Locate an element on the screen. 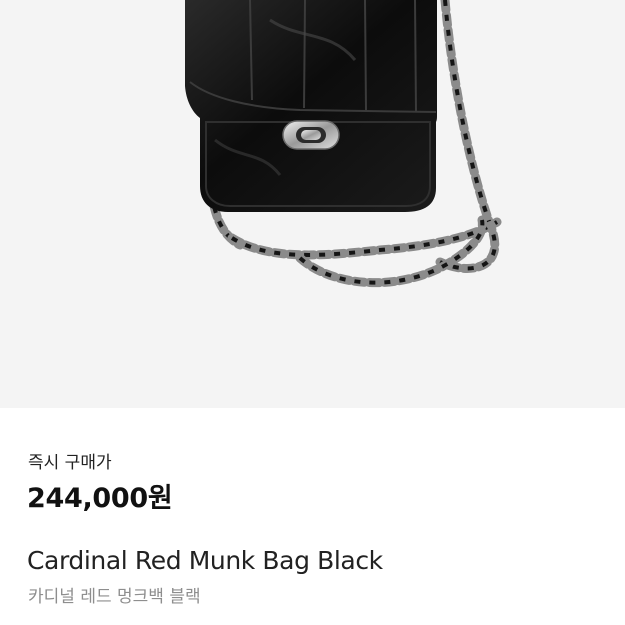 This screenshot has width=625, height=625. price-value: 244,000원 is located at coordinates (100, 498).